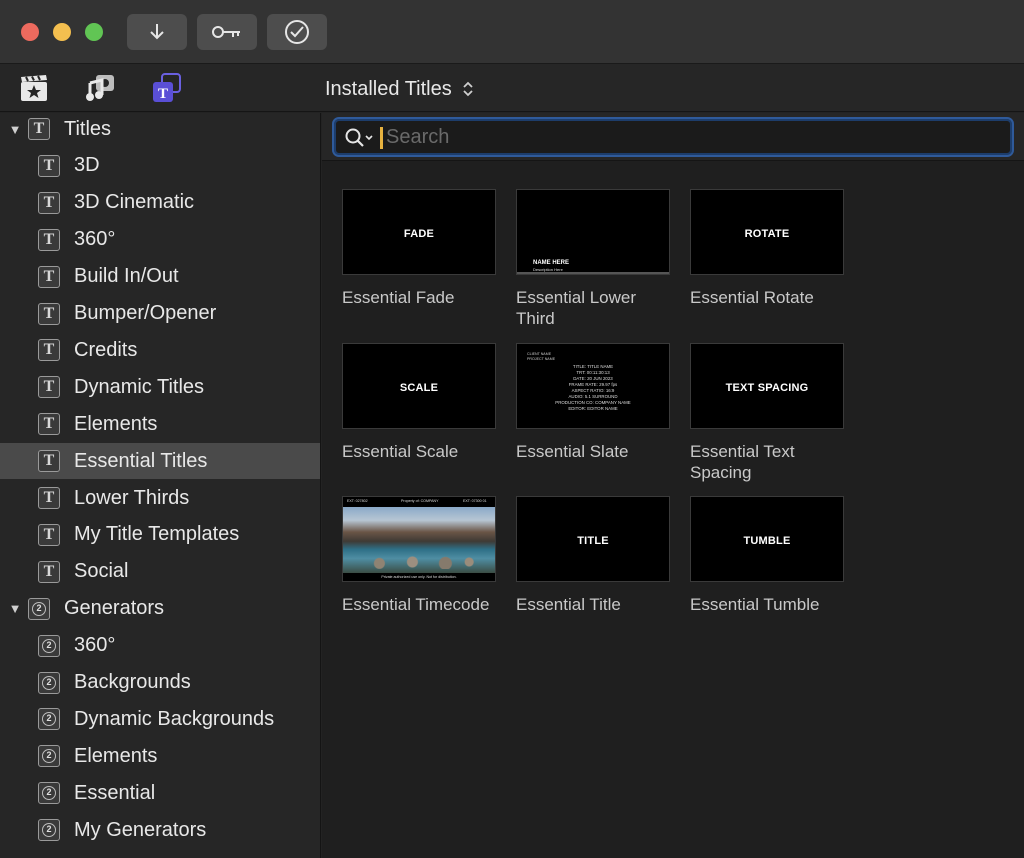 The height and width of the screenshot is (858, 1024). I want to click on title-name: Essential Slate, so click(572, 451).